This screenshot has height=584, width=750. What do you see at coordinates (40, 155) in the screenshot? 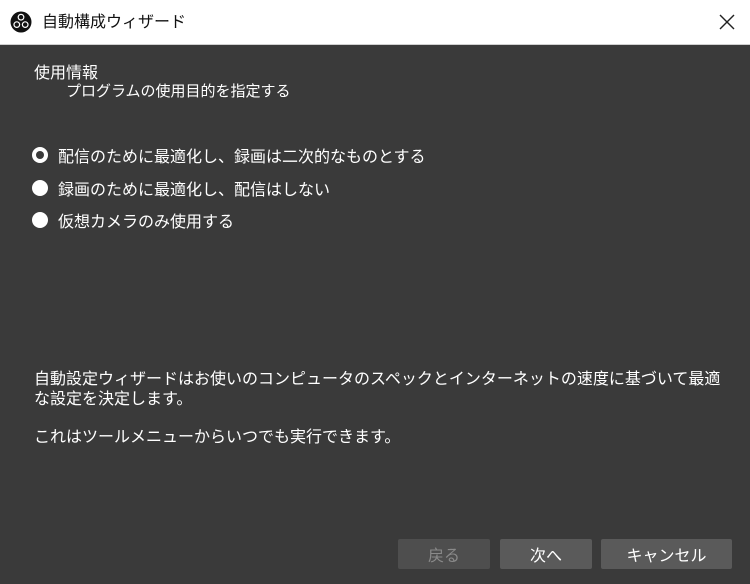
I see `radio-button-selected` at bounding box center [40, 155].